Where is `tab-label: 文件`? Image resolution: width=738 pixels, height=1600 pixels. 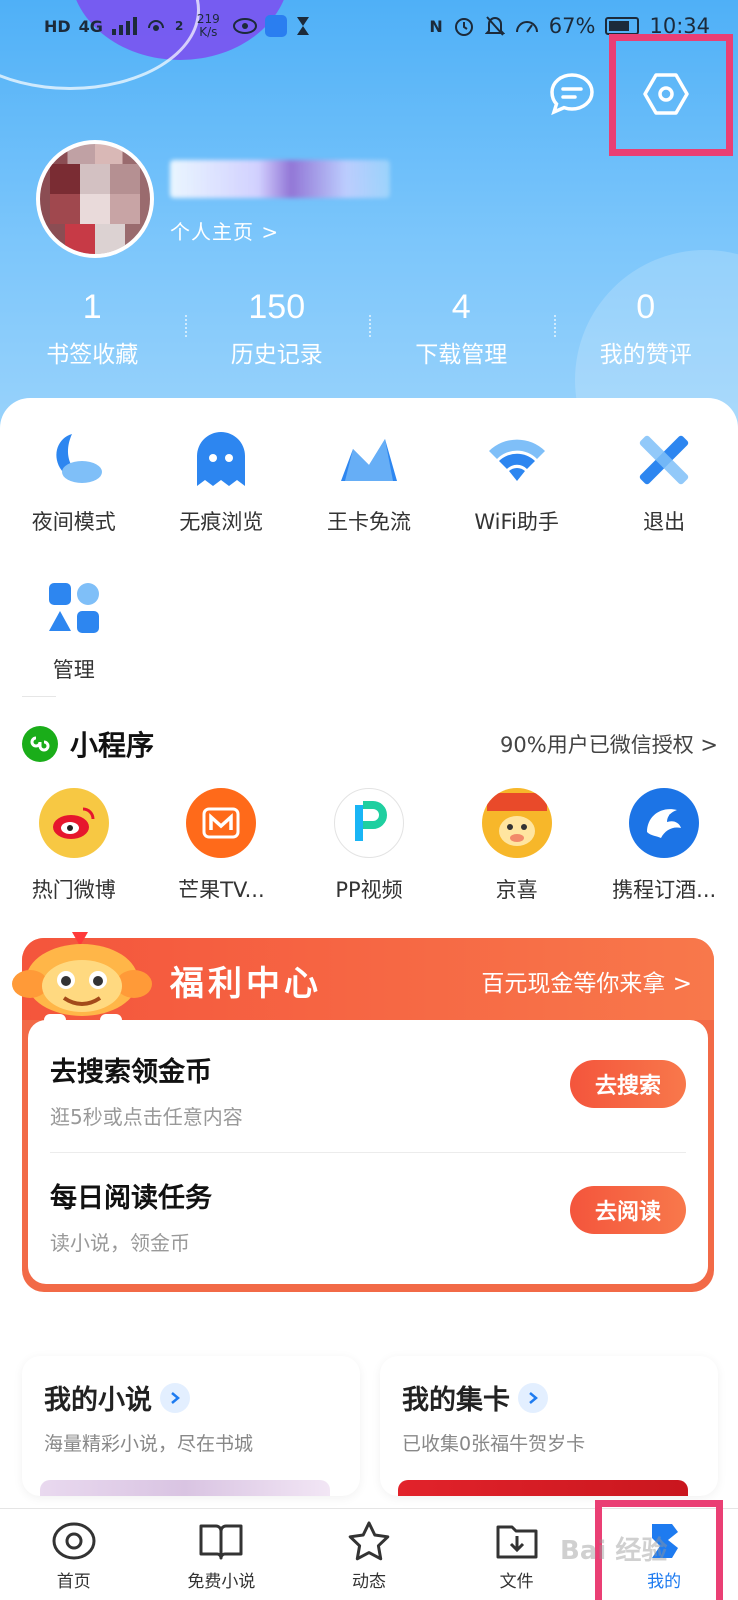 tab-label: 文件 is located at coordinates (516, 1582).